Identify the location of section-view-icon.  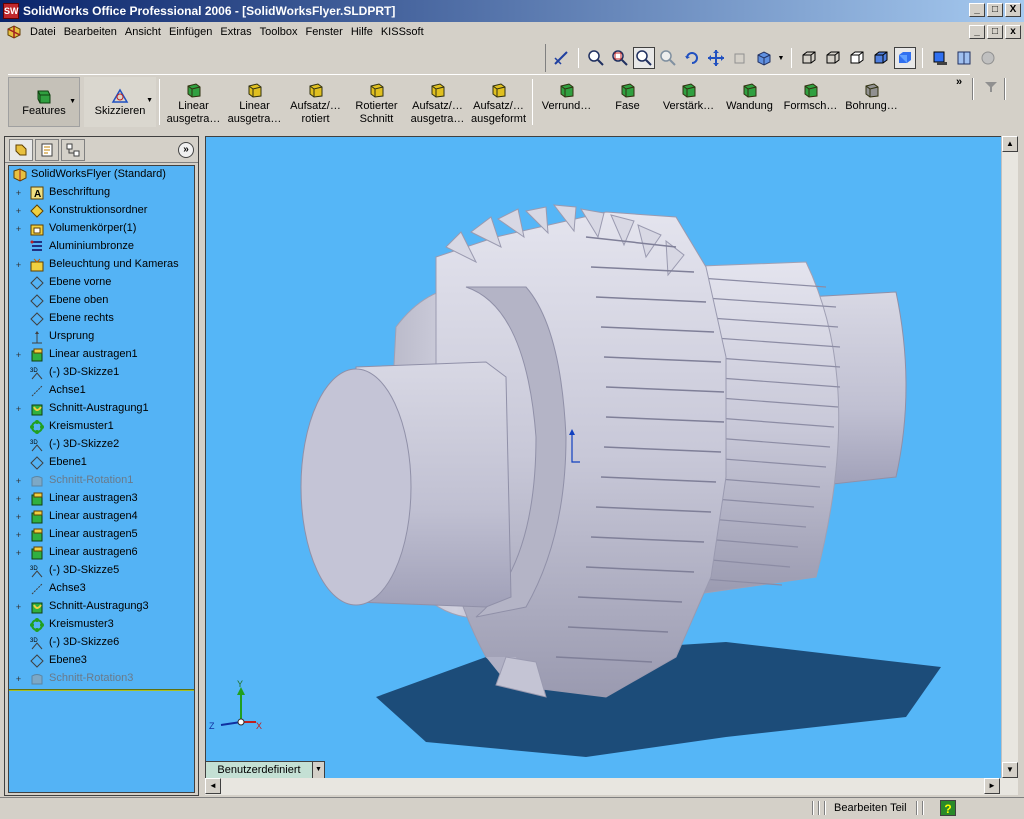
(964, 58).